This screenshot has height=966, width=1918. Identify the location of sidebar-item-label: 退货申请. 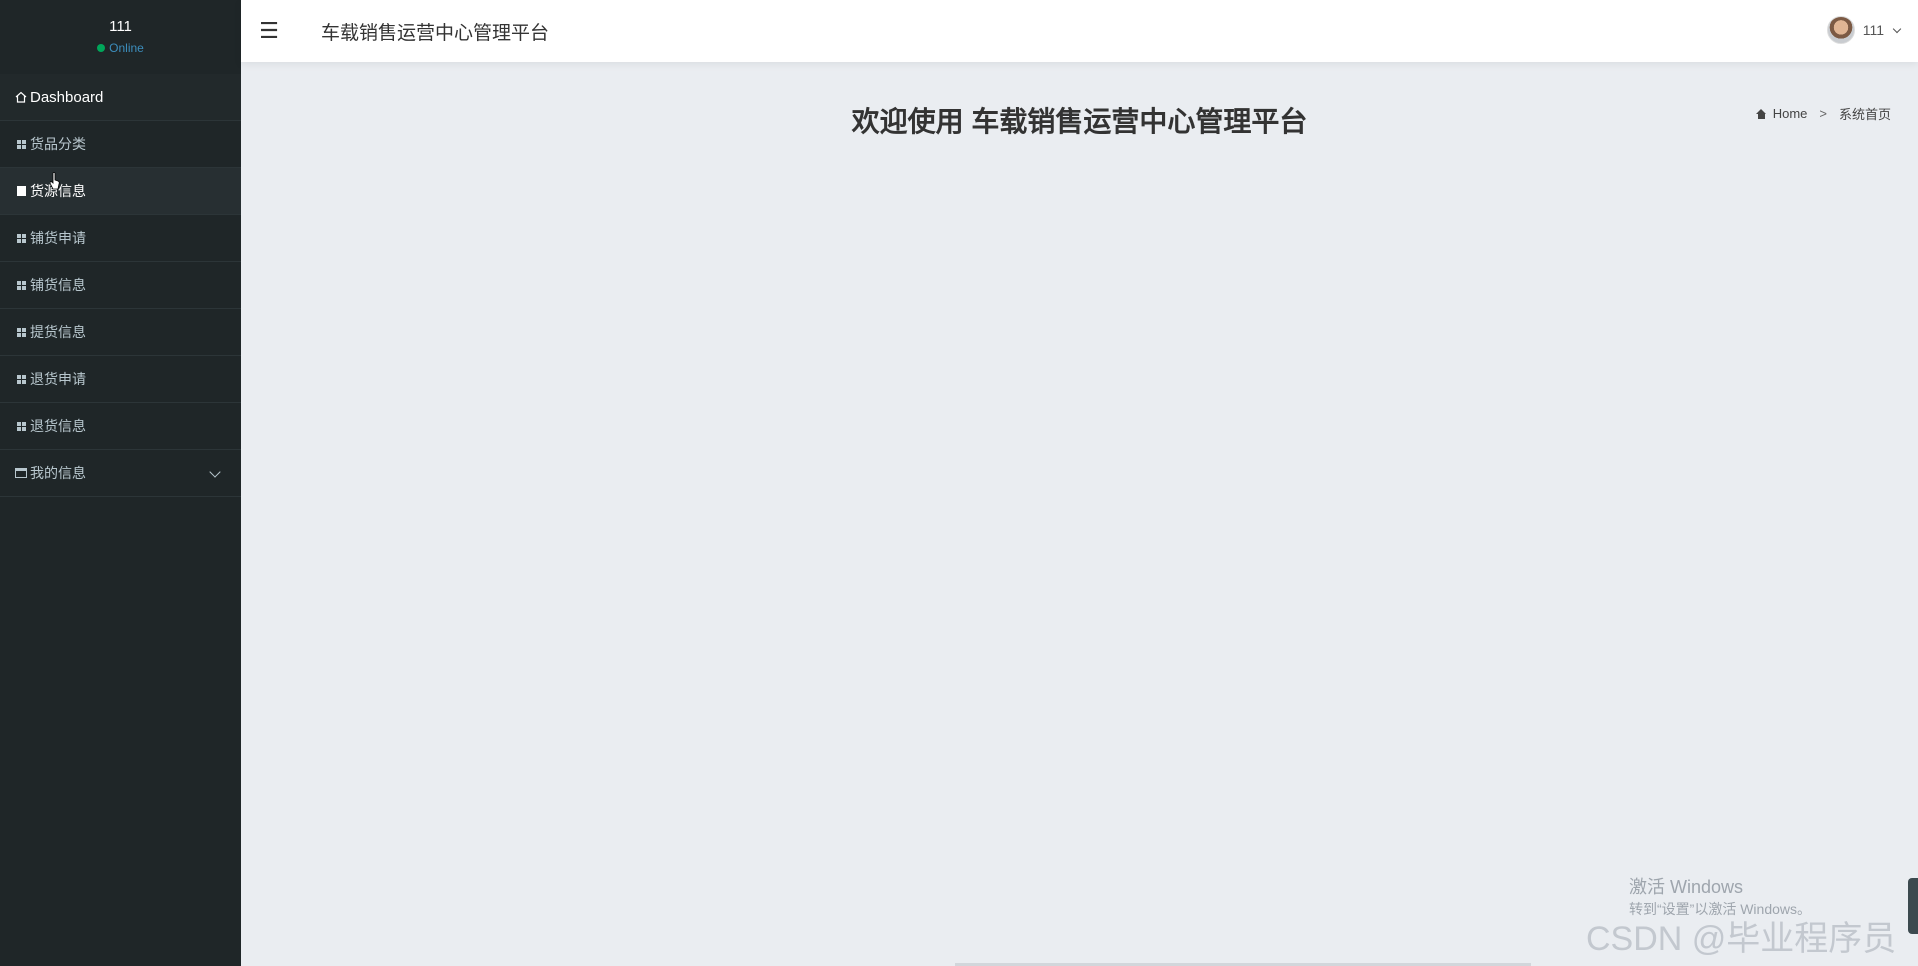
(58, 379).